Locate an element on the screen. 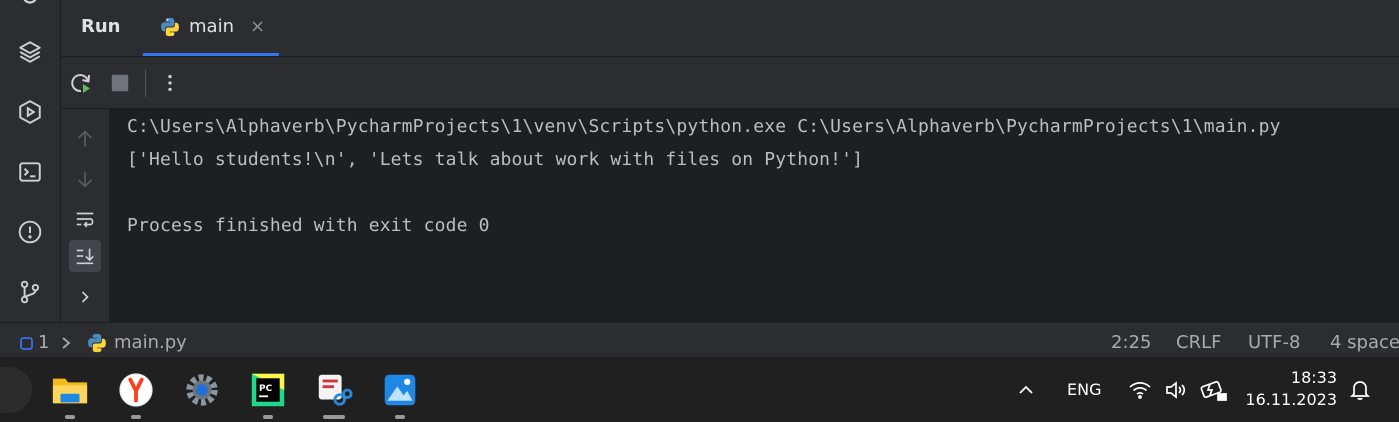 This screenshot has width=1399, height=422. breadcrumb-file: main.py is located at coordinates (150, 342).